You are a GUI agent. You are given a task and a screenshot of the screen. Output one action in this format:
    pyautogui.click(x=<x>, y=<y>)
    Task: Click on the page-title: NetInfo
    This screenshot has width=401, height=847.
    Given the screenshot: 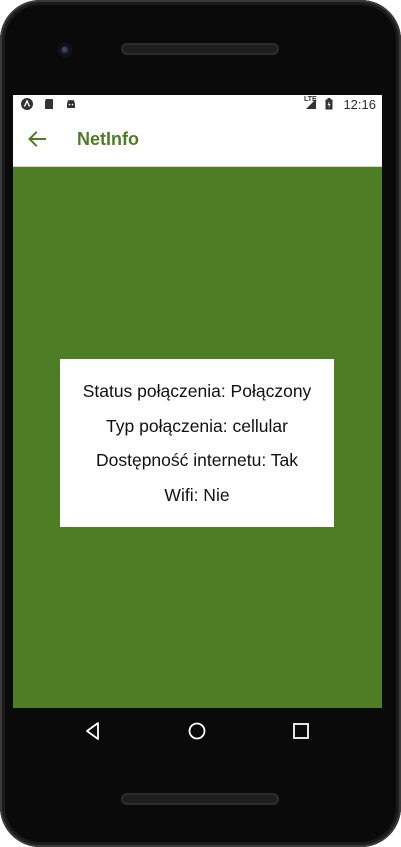 What is the action you would take?
    pyautogui.click(x=108, y=139)
    